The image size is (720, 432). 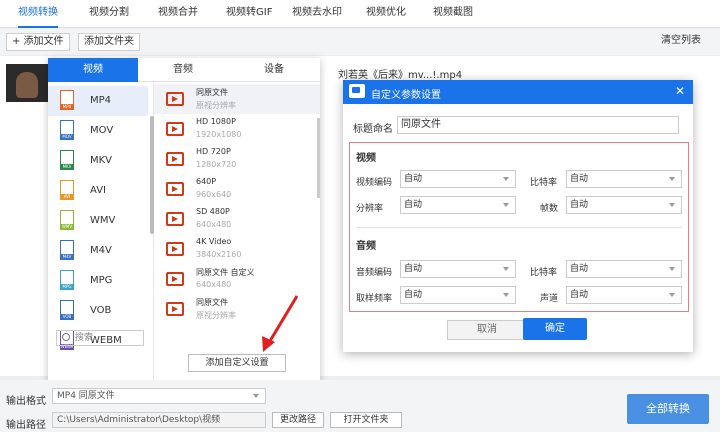 What do you see at coordinates (458, 269) in the screenshot?
I see `audio-codec-select: 自动` at bounding box center [458, 269].